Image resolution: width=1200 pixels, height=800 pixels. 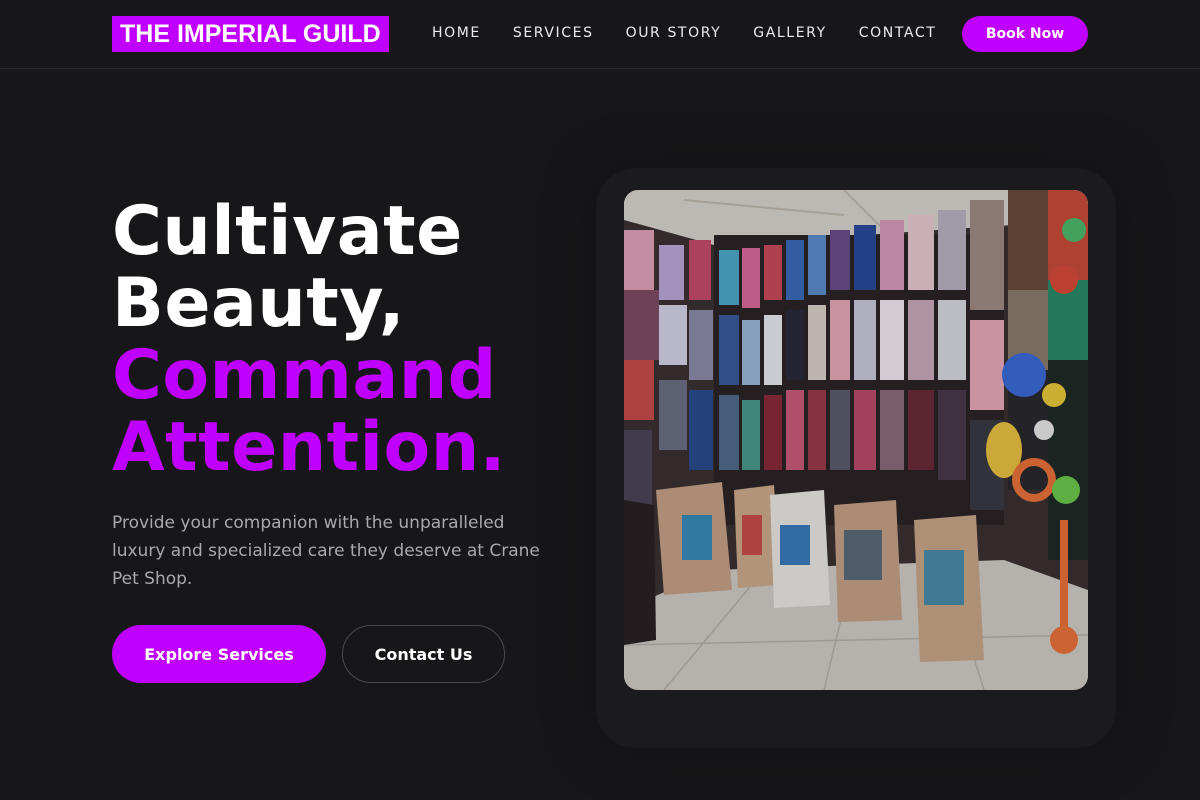 What do you see at coordinates (1025, 34) in the screenshot?
I see `book-now-button: Book Now` at bounding box center [1025, 34].